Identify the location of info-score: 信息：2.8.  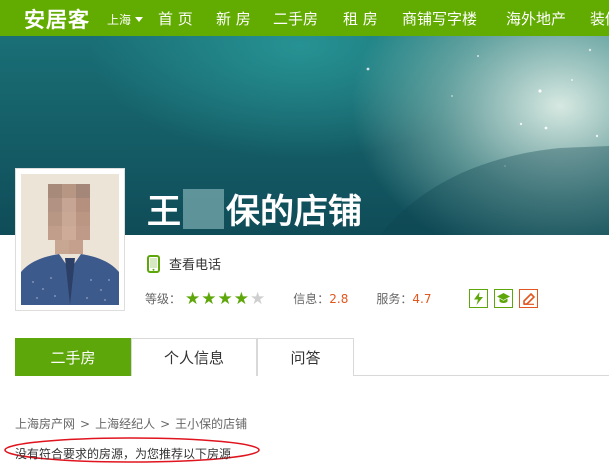
(320, 298).